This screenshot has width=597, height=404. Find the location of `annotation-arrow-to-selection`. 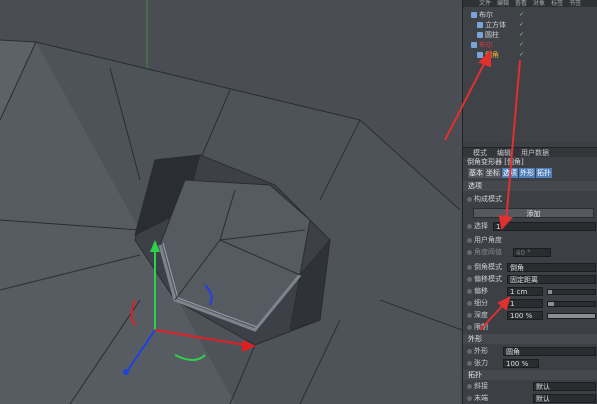

annotation-arrow-to-selection is located at coordinates (513, 141).